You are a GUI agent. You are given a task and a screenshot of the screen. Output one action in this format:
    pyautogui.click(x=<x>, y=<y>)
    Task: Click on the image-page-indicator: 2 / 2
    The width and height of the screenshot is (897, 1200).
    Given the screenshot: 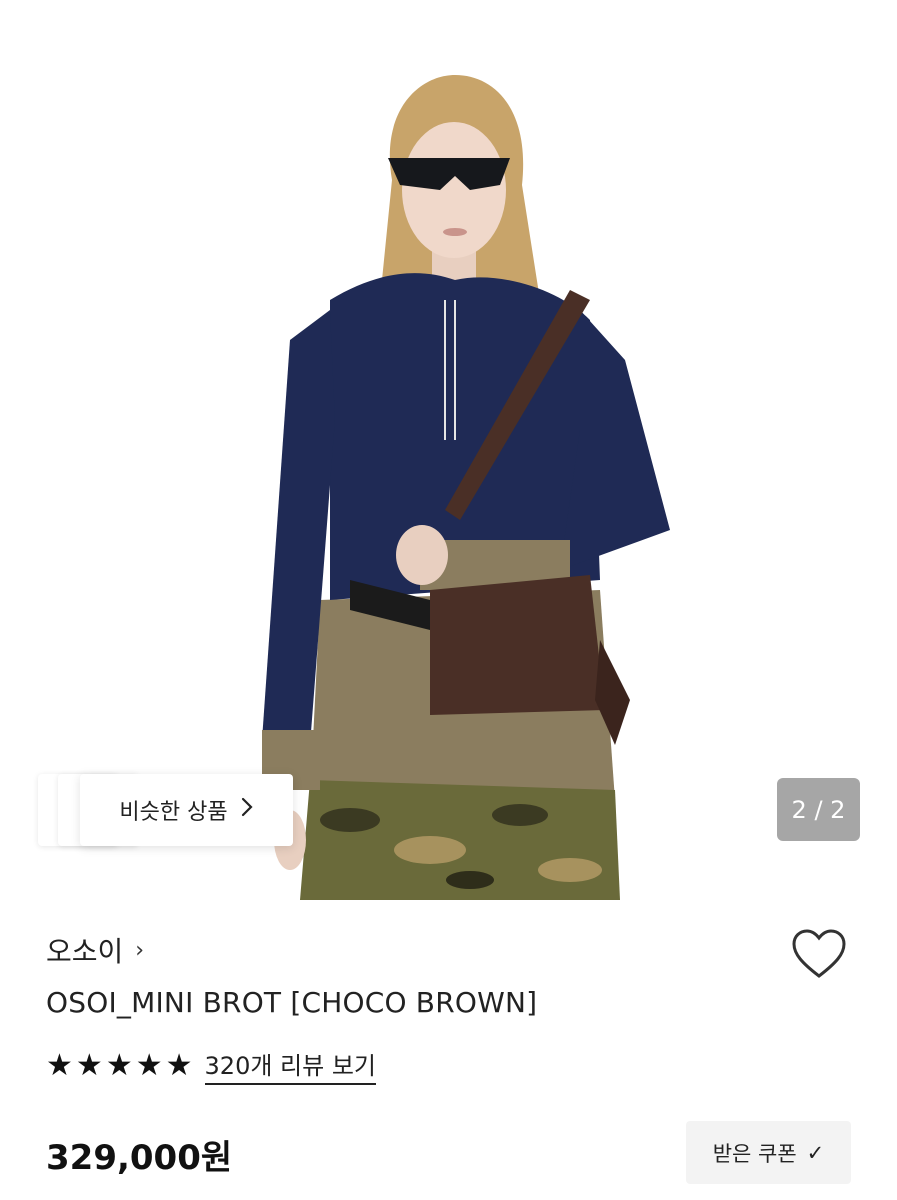 What is the action you would take?
    pyautogui.click(x=818, y=809)
    